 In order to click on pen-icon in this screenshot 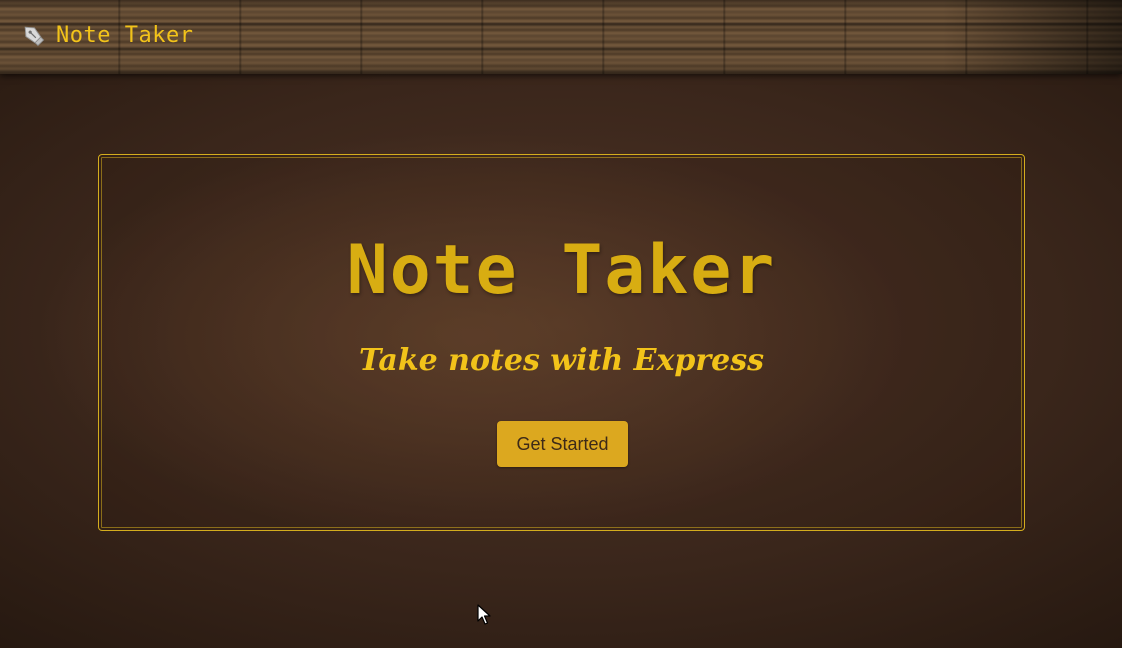, I will do `click(34, 36)`.